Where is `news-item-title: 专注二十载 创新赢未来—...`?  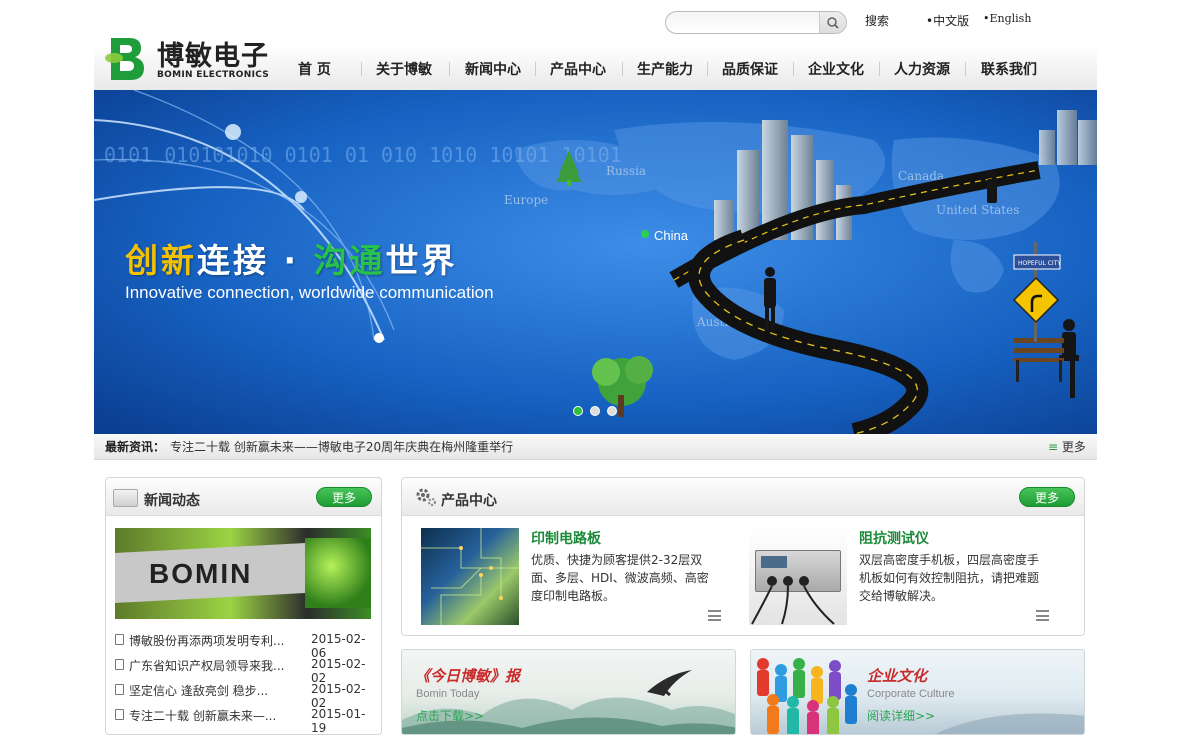 news-item-title: 专注二十载 创新赢未来—... is located at coordinates (202, 715).